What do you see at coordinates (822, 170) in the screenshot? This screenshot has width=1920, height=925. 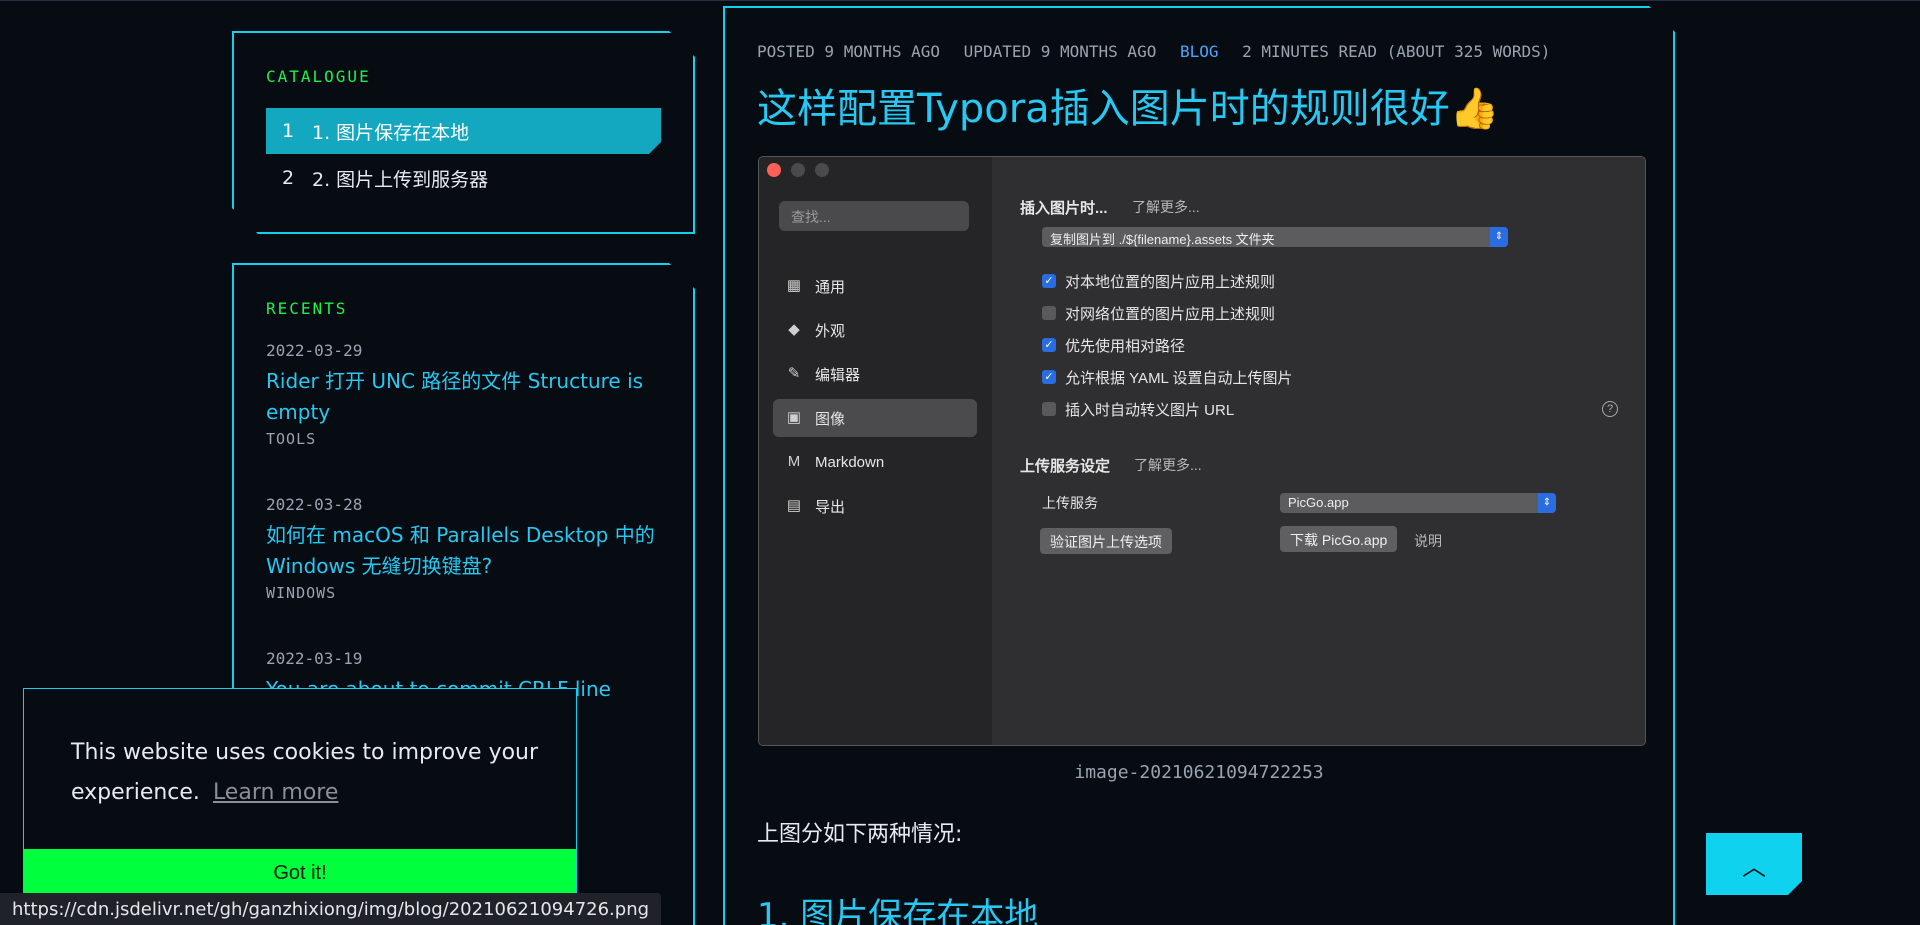 I see `maximize-window-icon` at bounding box center [822, 170].